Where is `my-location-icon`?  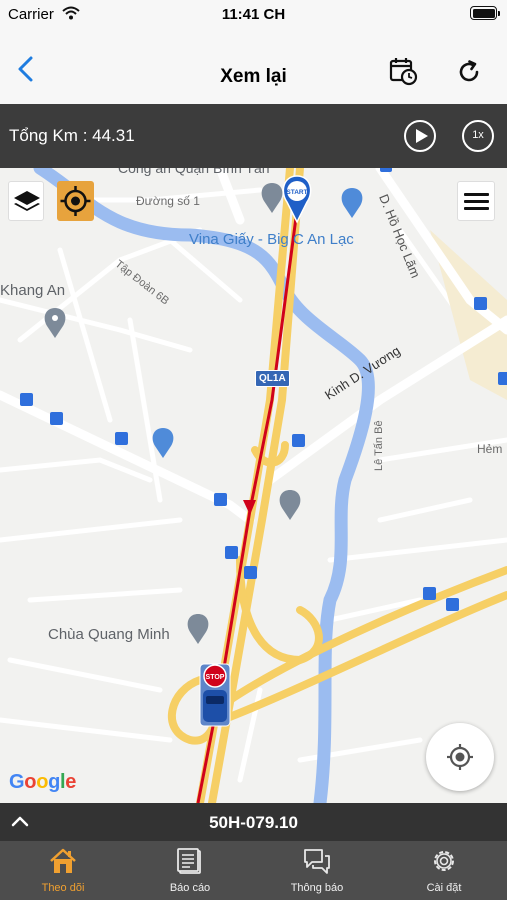
my-location-icon is located at coordinates (460, 757).